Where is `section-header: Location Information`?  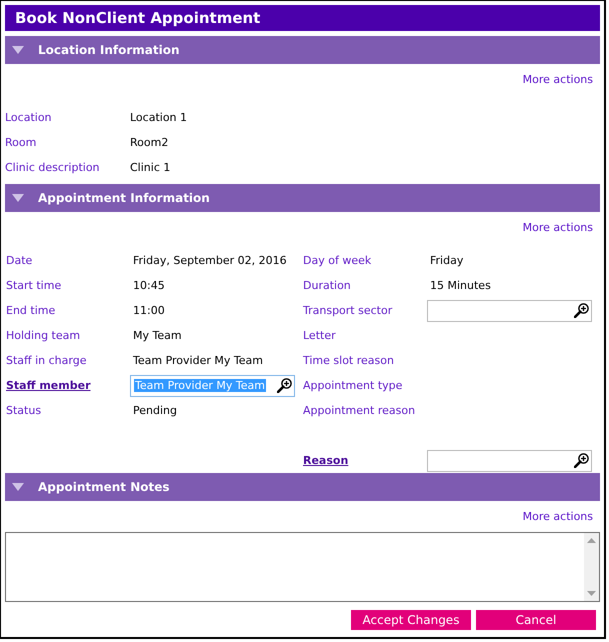 section-header: Location Information is located at coordinates (302, 50).